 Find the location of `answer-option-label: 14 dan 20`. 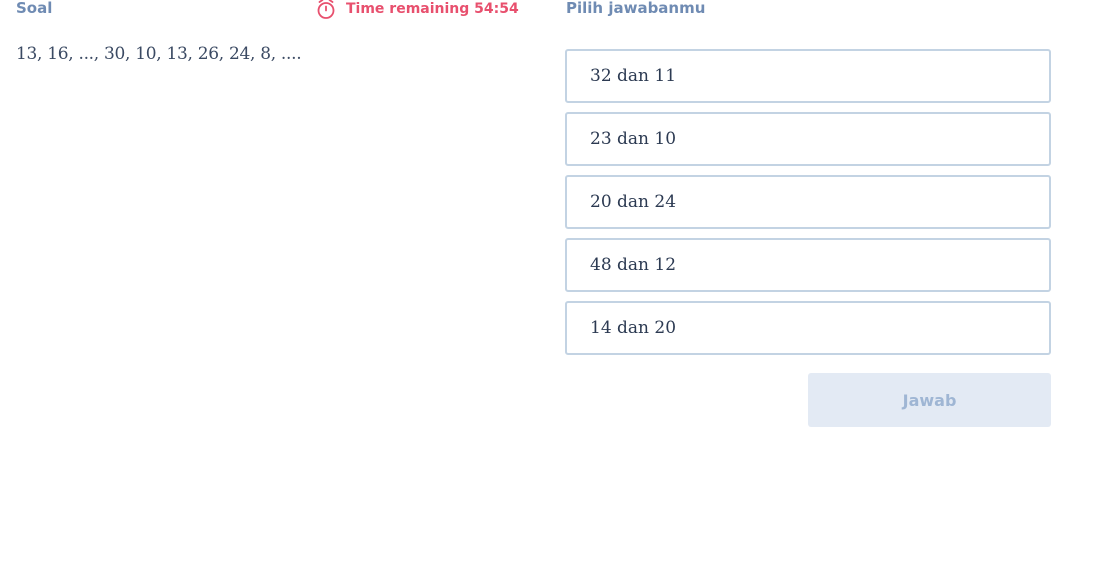

answer-option-label: 14 dan 20 is located at coordinates (633, 328).